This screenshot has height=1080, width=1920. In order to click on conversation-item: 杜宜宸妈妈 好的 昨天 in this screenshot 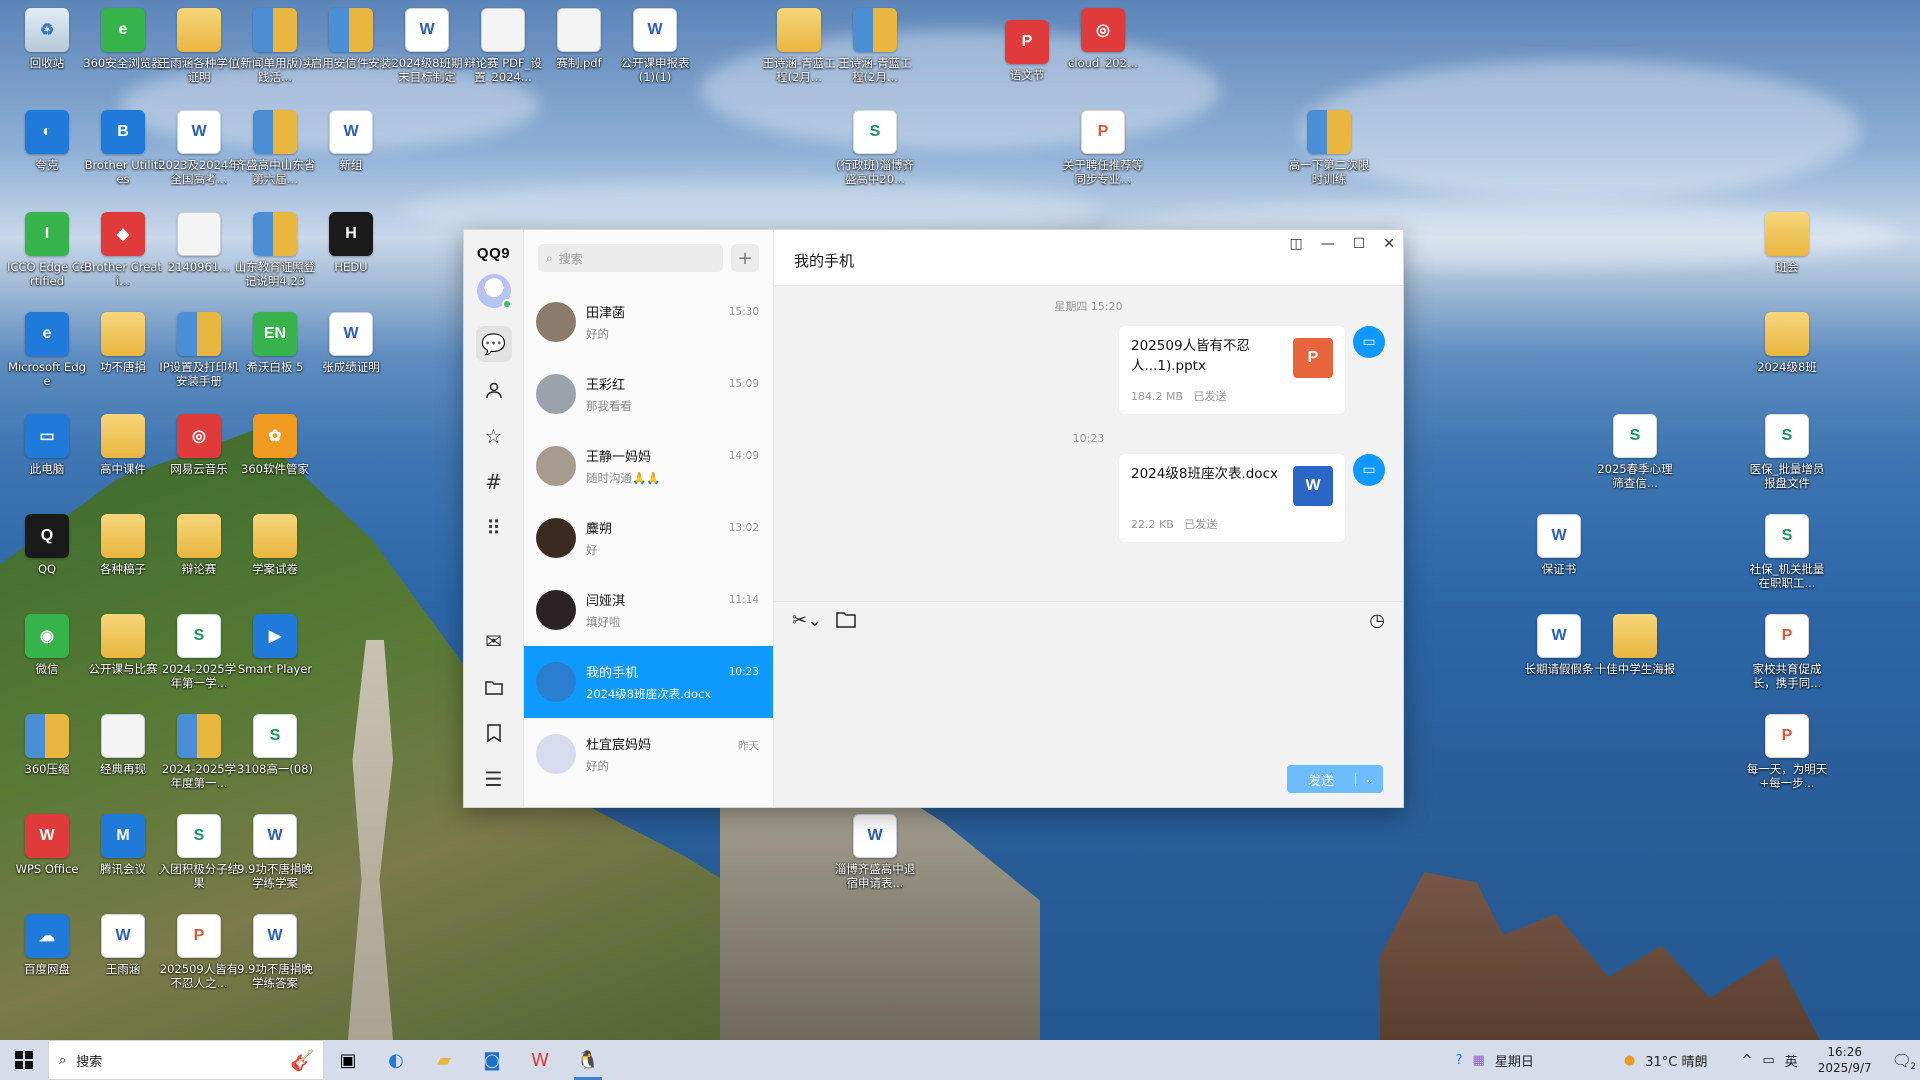, I will do `click(648, 754)`.